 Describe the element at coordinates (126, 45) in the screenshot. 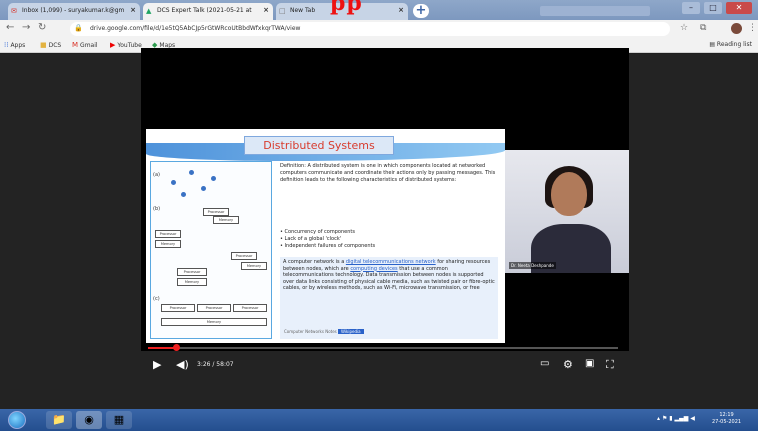

I see `bookmark-youtube: ▶ YouTube` at that location.